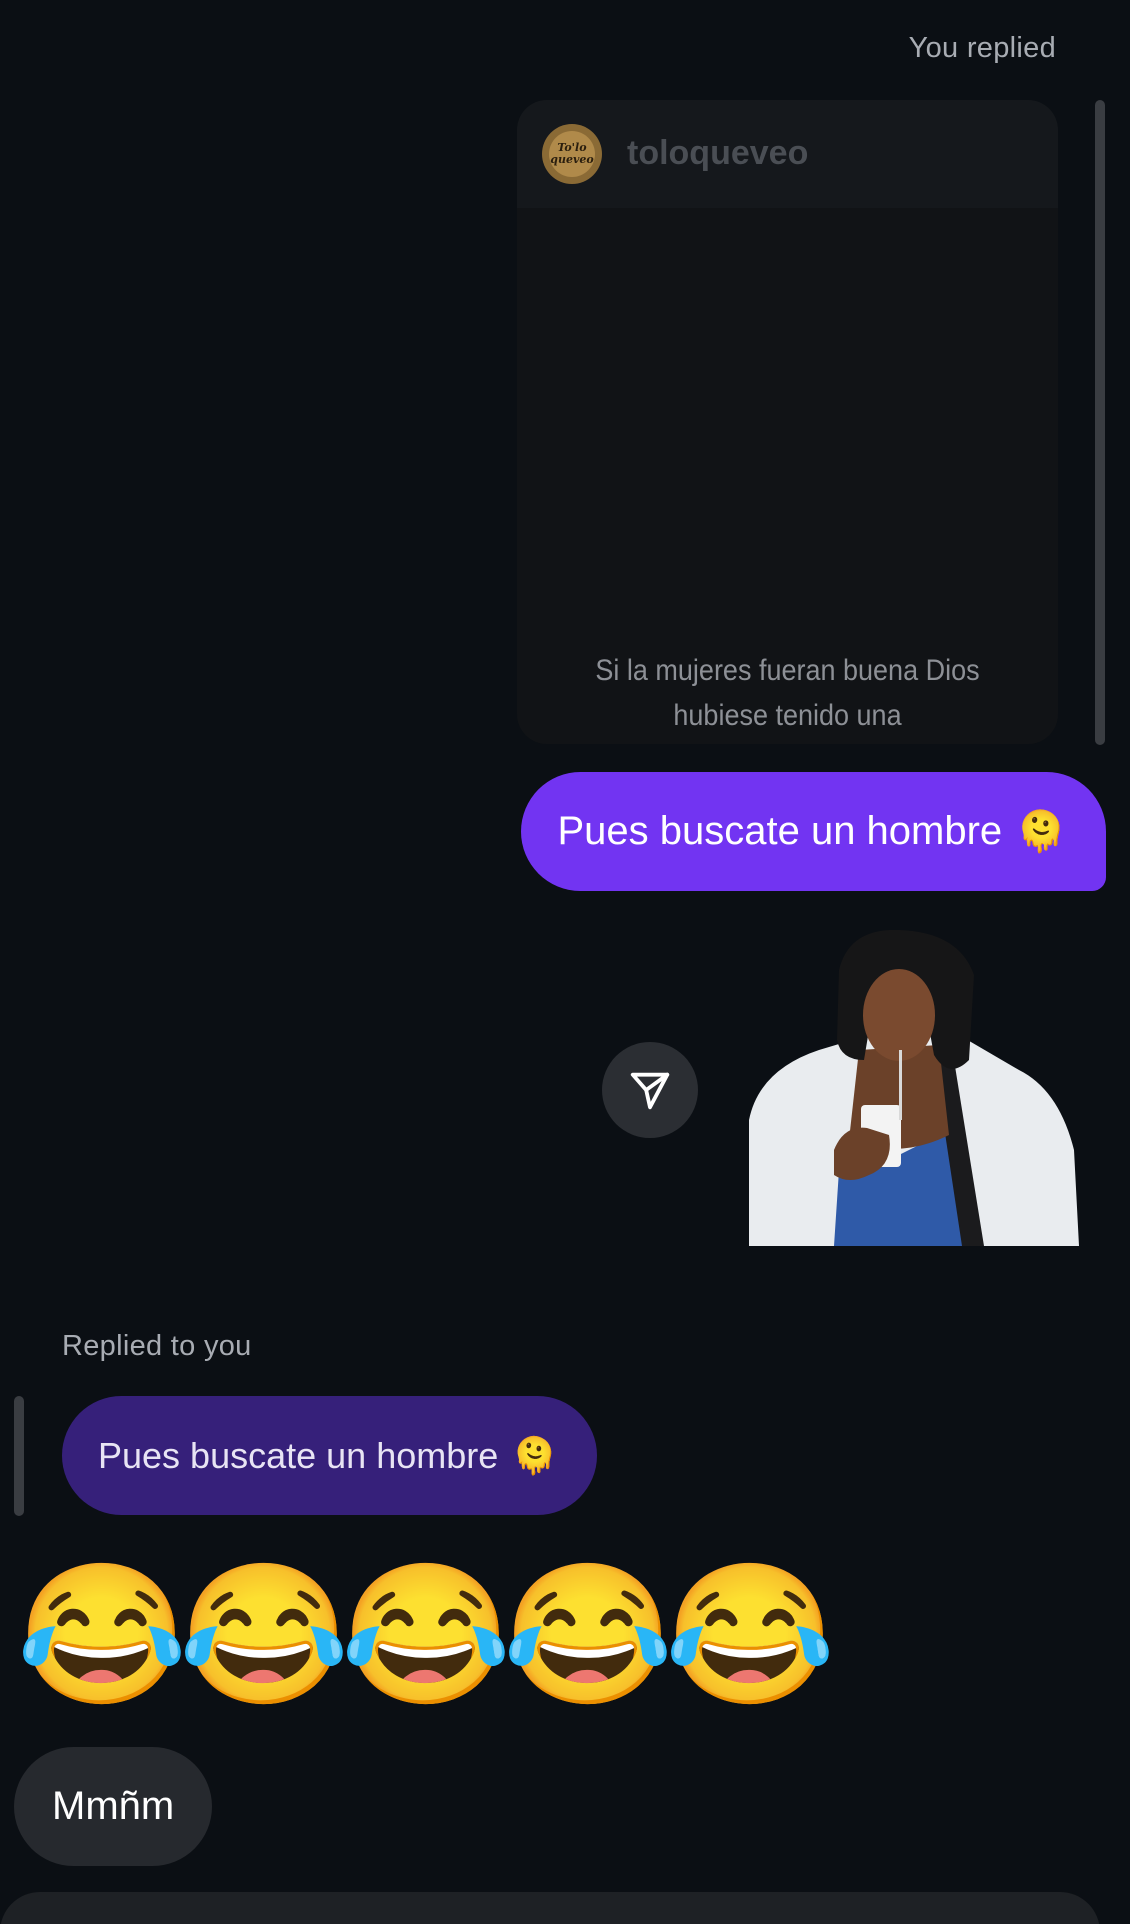 This screenshot has width=1130, height=1924. I want to click on sent-message-bubble: Pues buscate un hombre 🫠, so click(813, 831).